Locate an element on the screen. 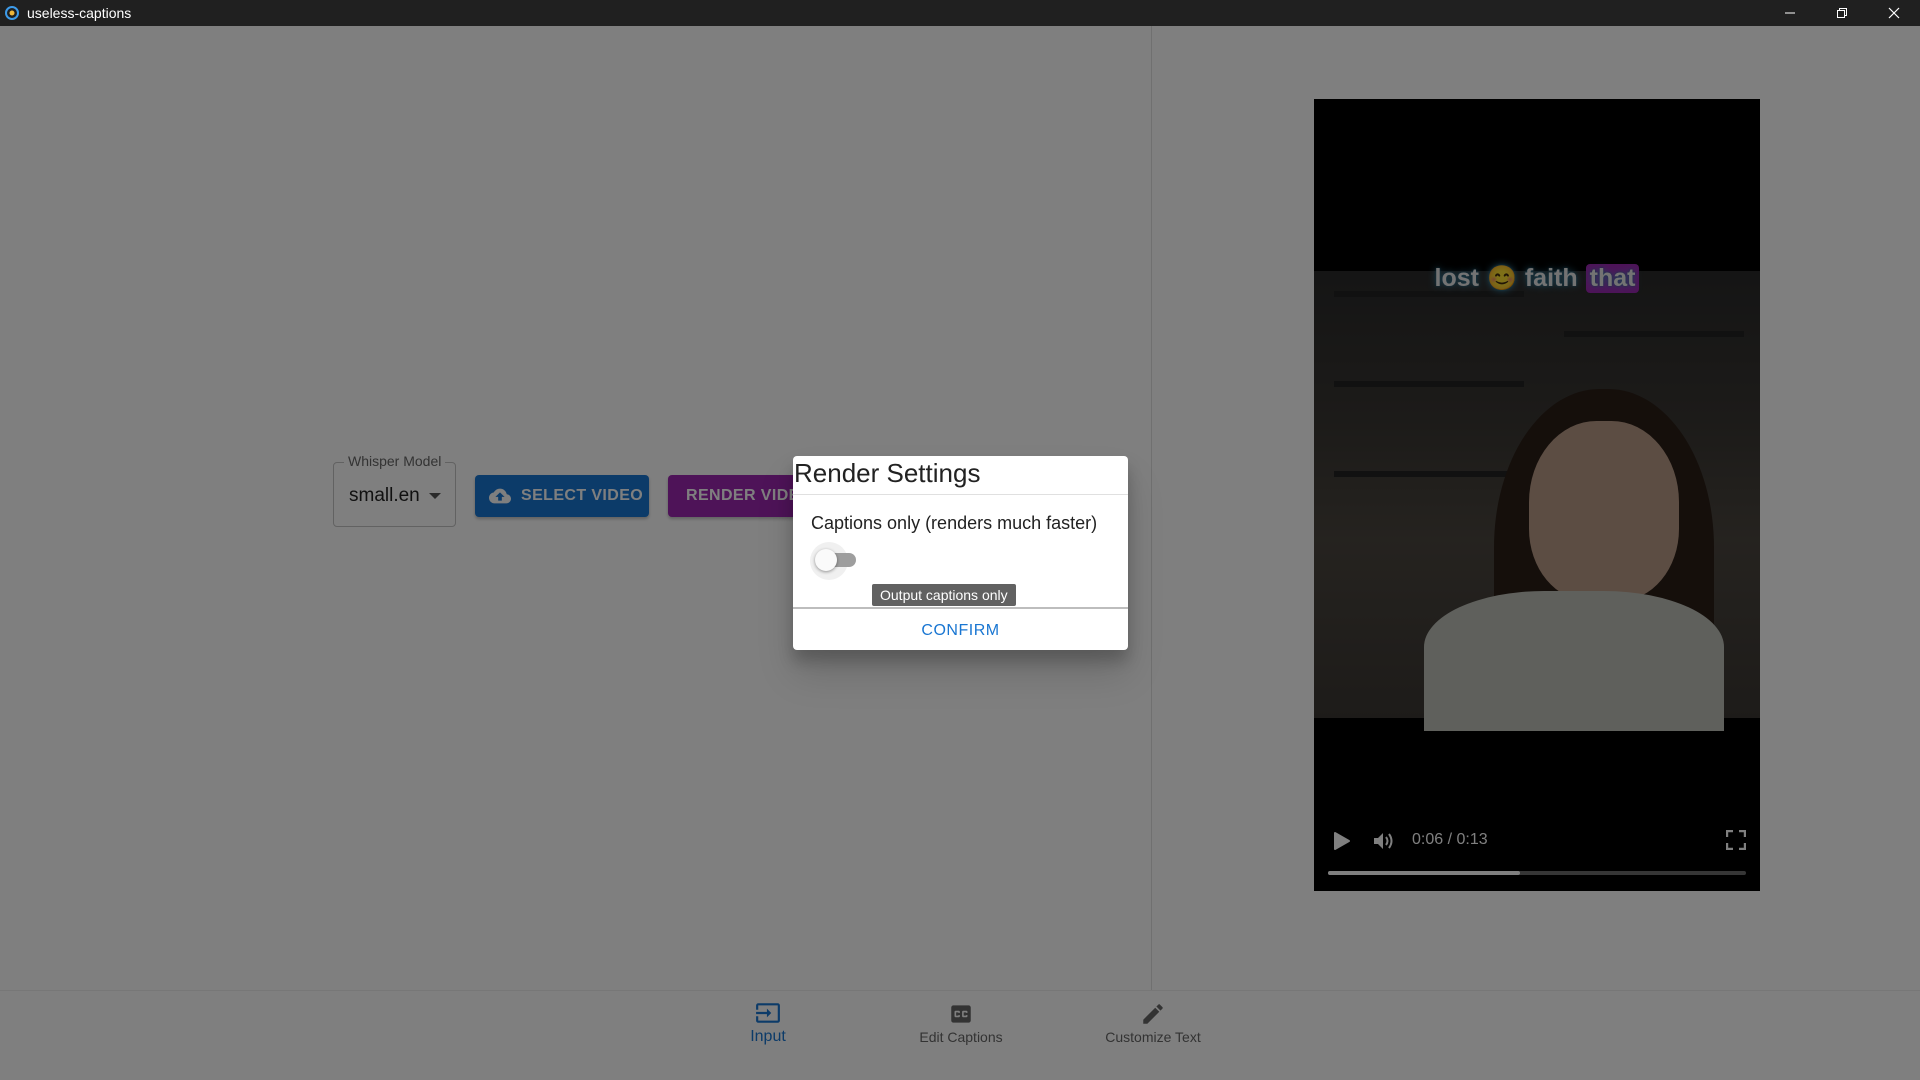 The height and width of the screenshot is (1080, 1920). window-title: useless-captions is located at coordinates (79, 13).